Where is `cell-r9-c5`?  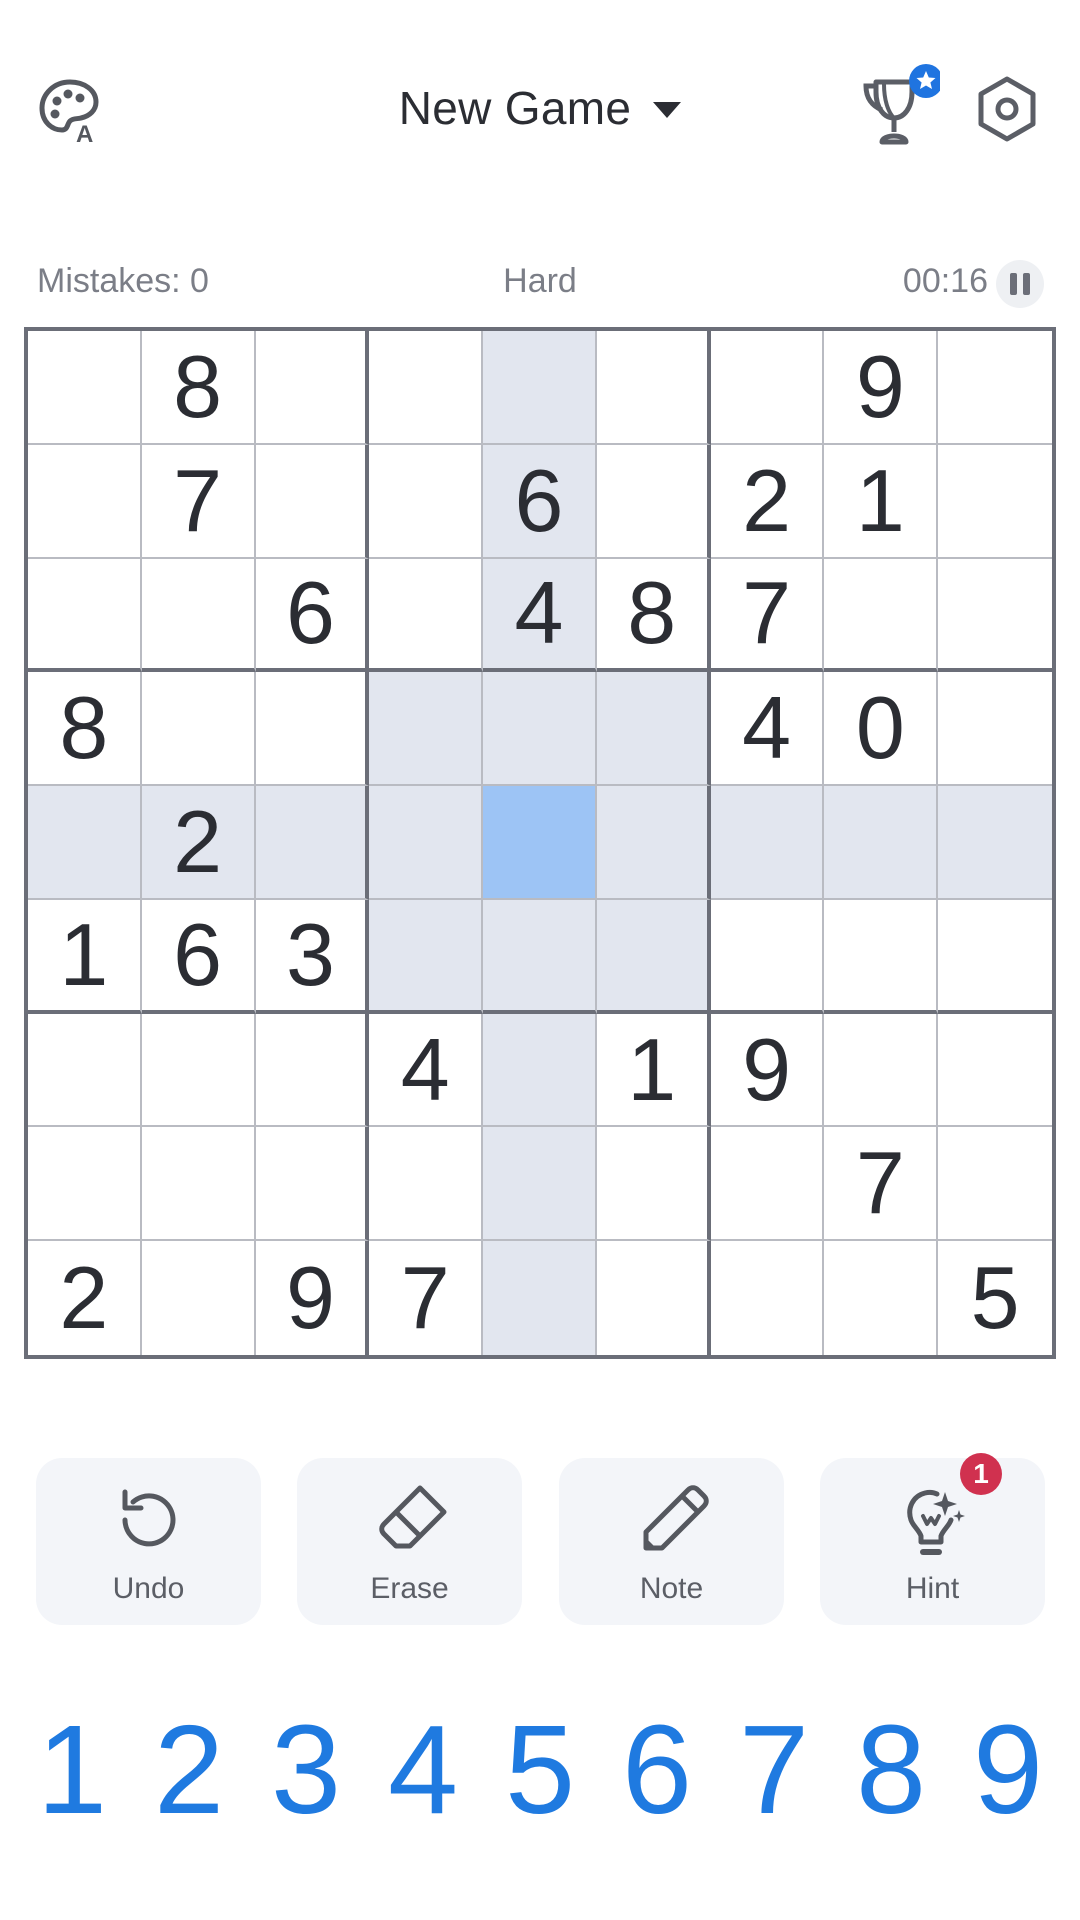
cell-r9-c5 is located at coordinates (540, 1298).